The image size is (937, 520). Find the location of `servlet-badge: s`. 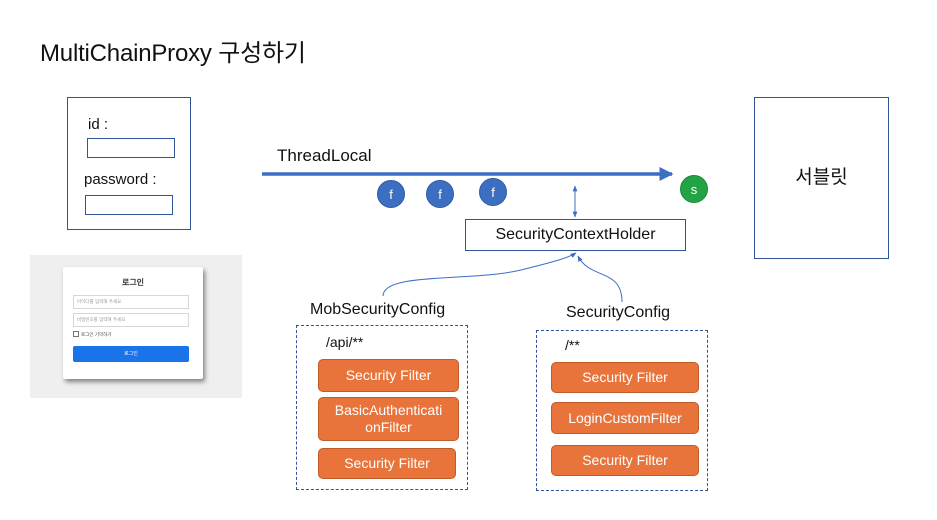

servlet-badge: s is located at coordinates (694, 189).